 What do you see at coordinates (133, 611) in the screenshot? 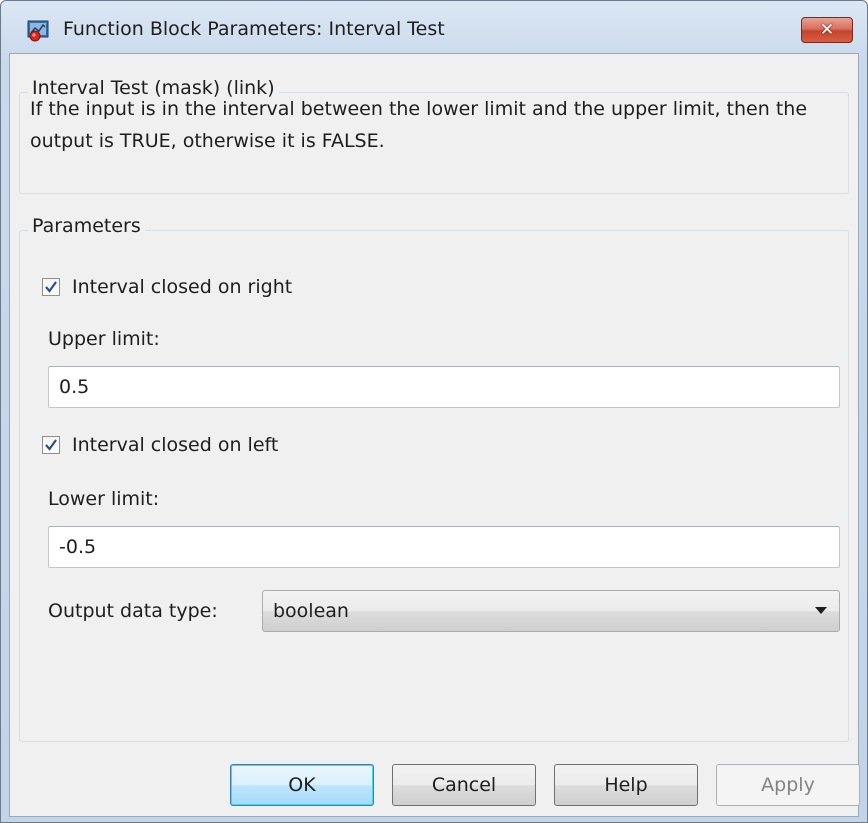
I see `output-data-type-label: Output data type:` at bounding box center [133, 611].